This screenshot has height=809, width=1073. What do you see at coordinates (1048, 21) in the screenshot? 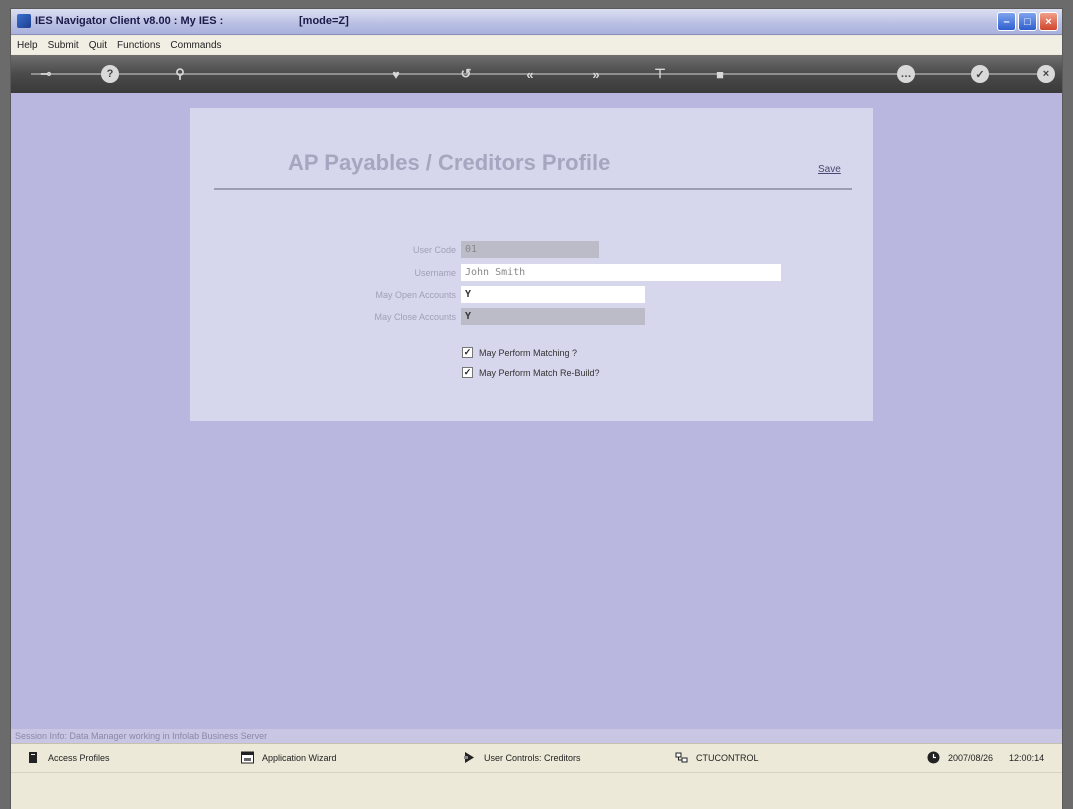
I see `close-window-button: ×` at bounding box center [1048, 21].